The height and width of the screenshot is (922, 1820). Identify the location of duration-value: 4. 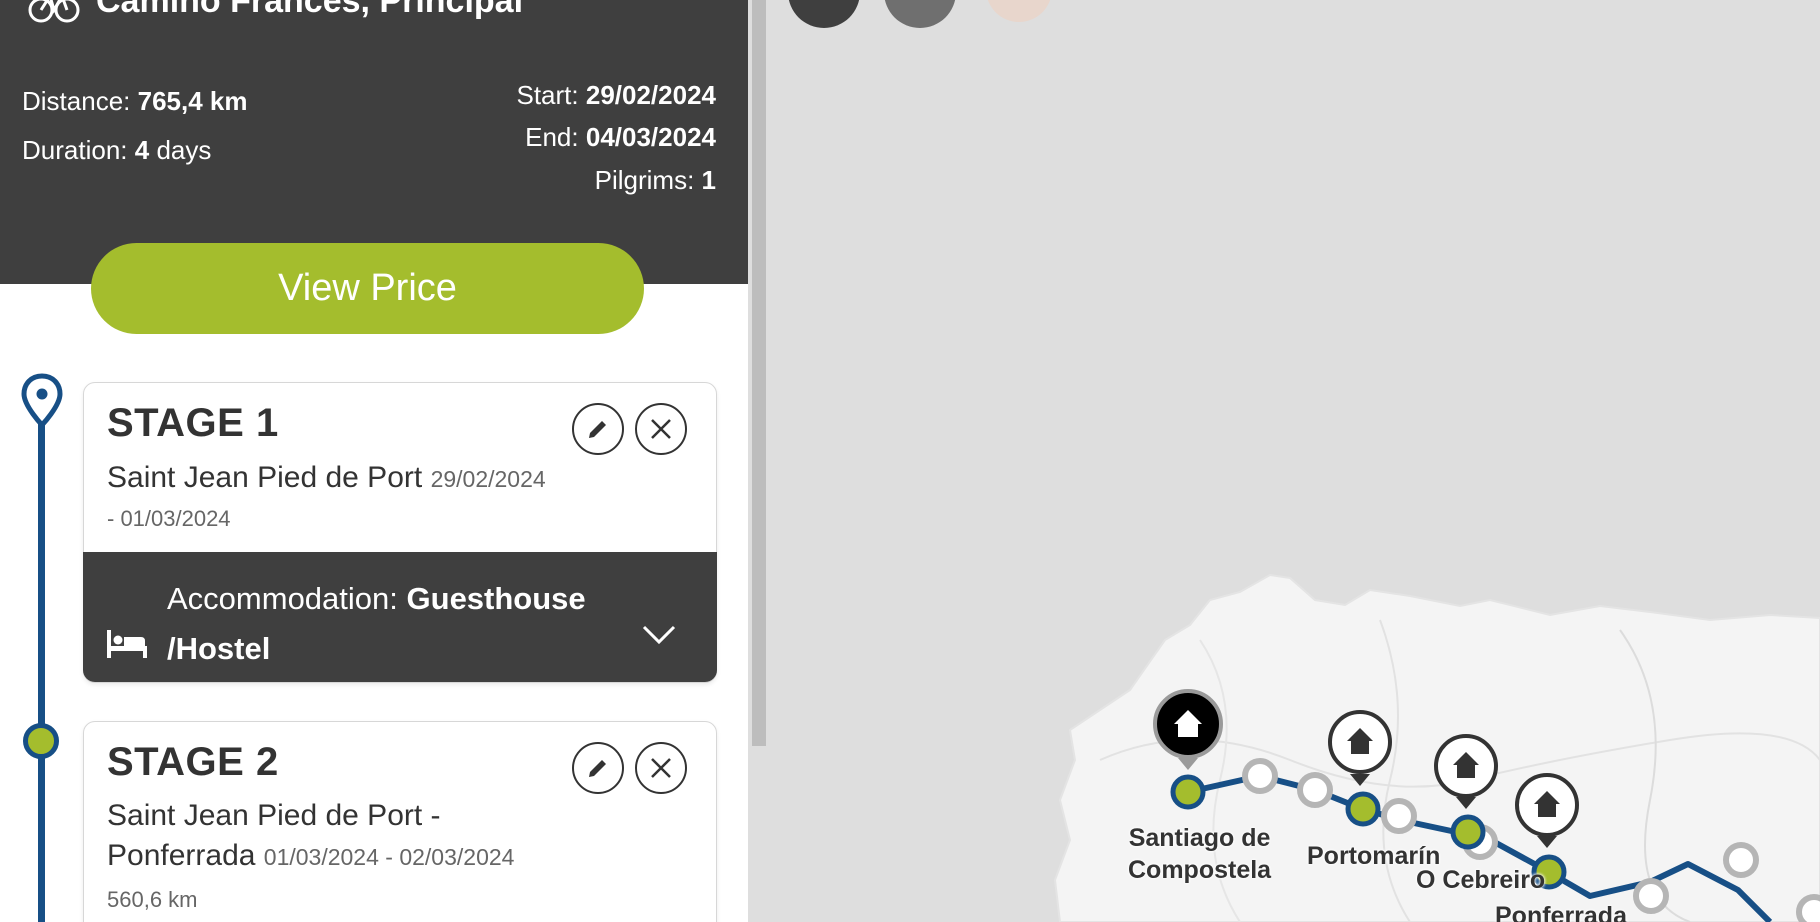
(142, 150).